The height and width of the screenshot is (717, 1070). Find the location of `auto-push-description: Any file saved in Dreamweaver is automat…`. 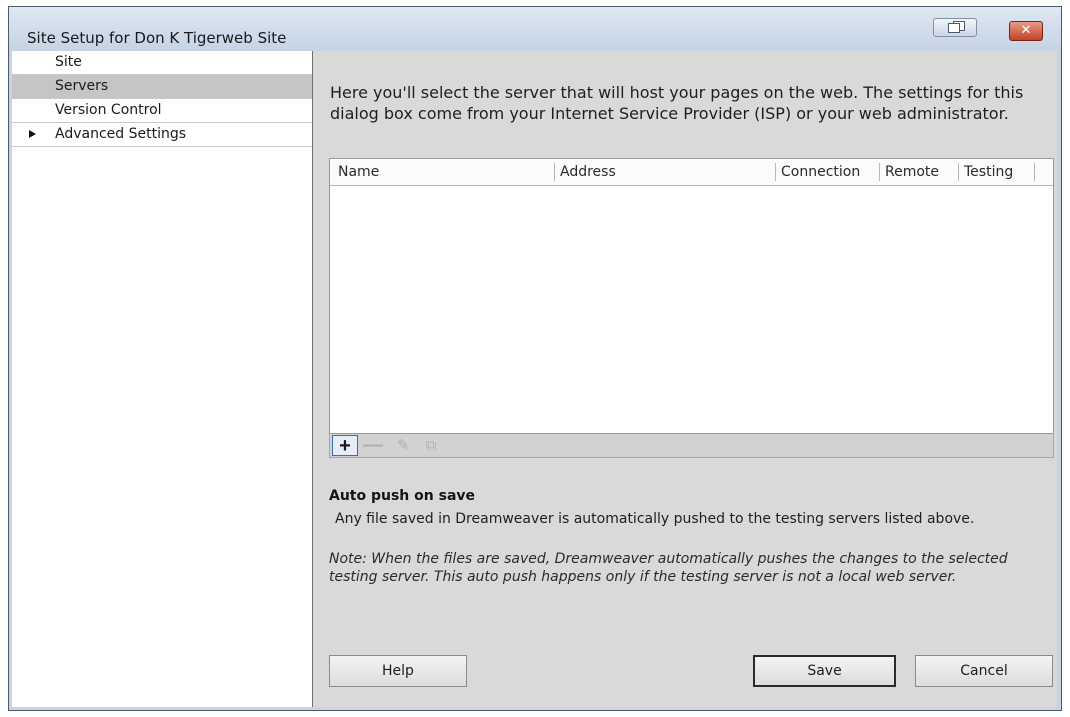

auto-push-description: Any file saved in Dreamweaver is automat… is located at coordinates (655, 519).